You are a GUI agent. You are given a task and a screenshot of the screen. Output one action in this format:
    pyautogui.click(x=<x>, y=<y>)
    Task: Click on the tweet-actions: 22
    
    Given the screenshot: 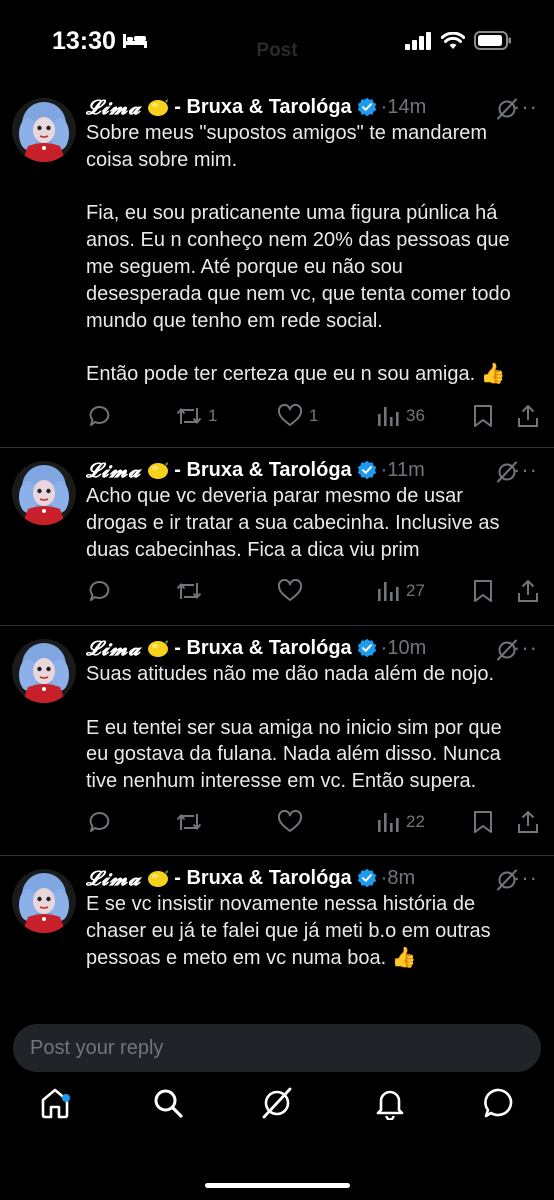 What is the action you would take?
    pyautogui.click(x=312, y=825)
    